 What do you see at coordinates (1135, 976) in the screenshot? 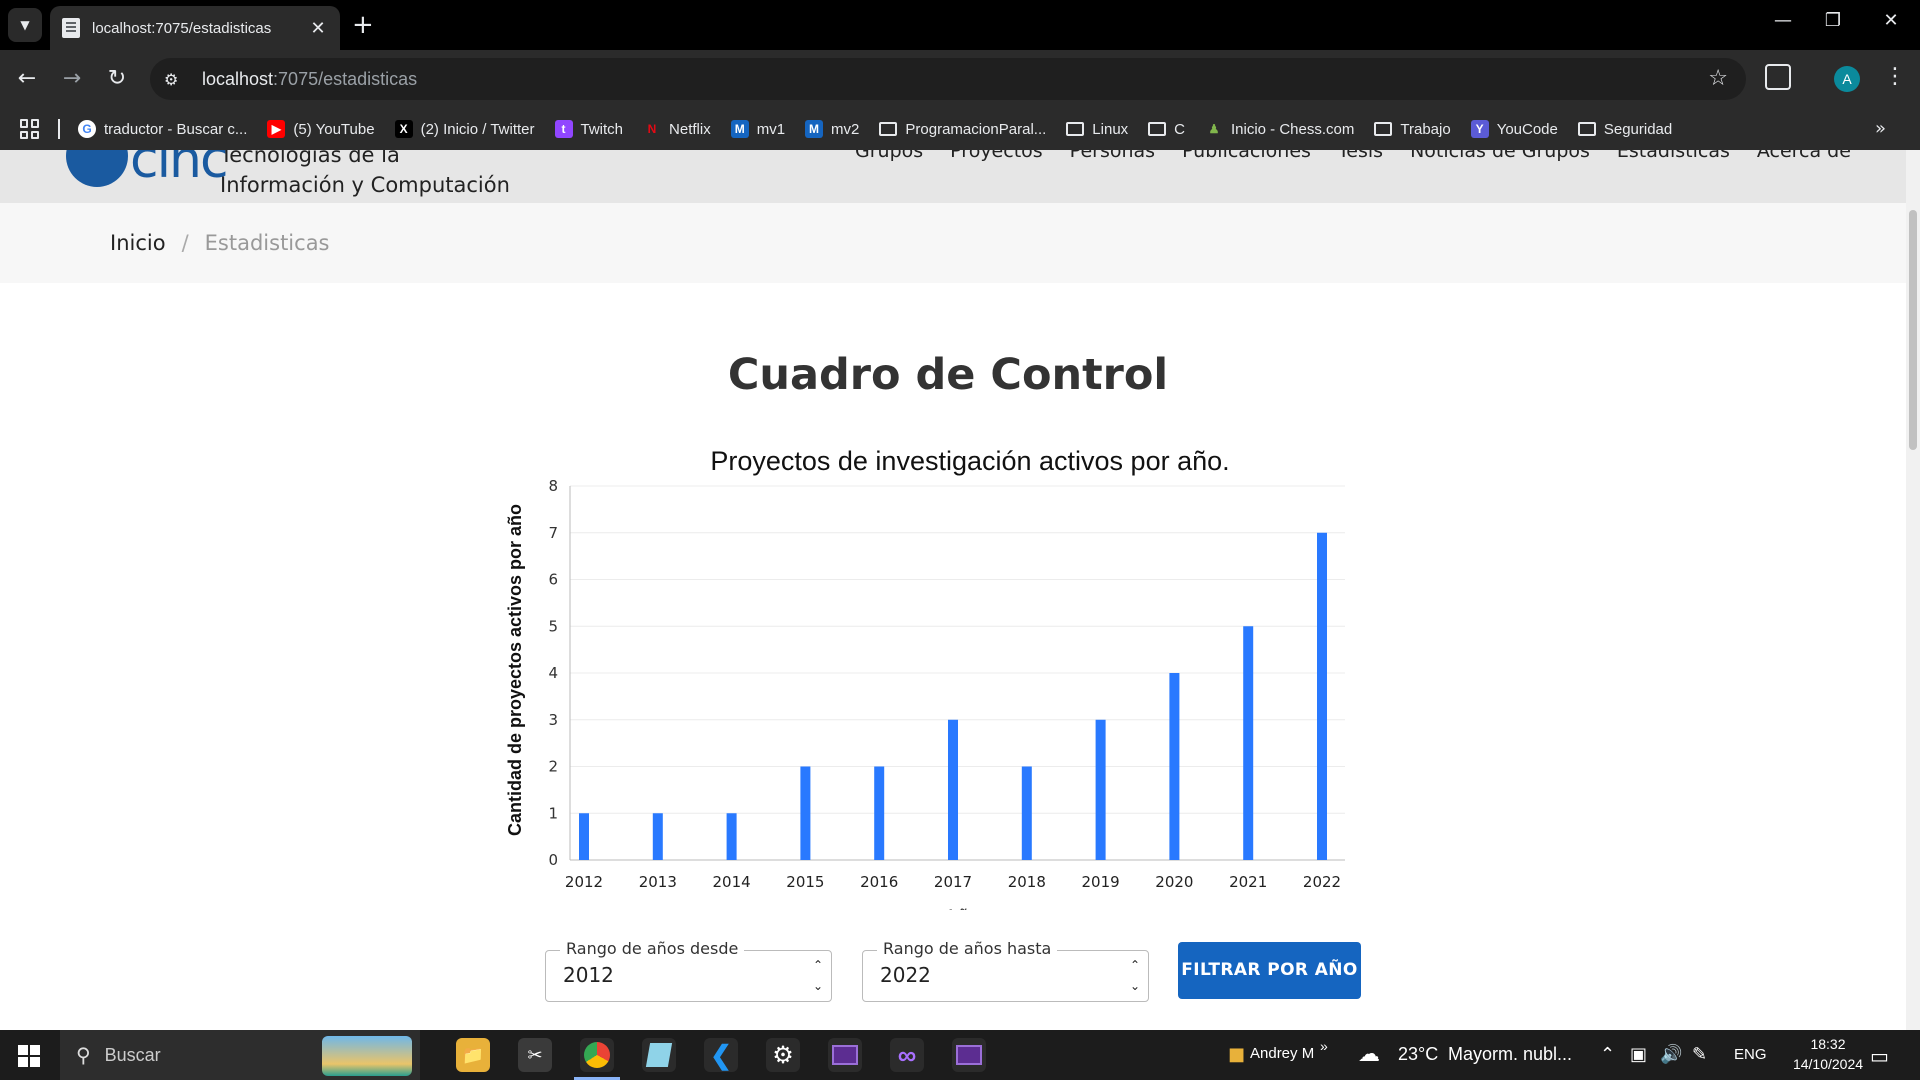
I see `year-to-stepper: ⌃ ⌄` at bounding box center [1135, 976].